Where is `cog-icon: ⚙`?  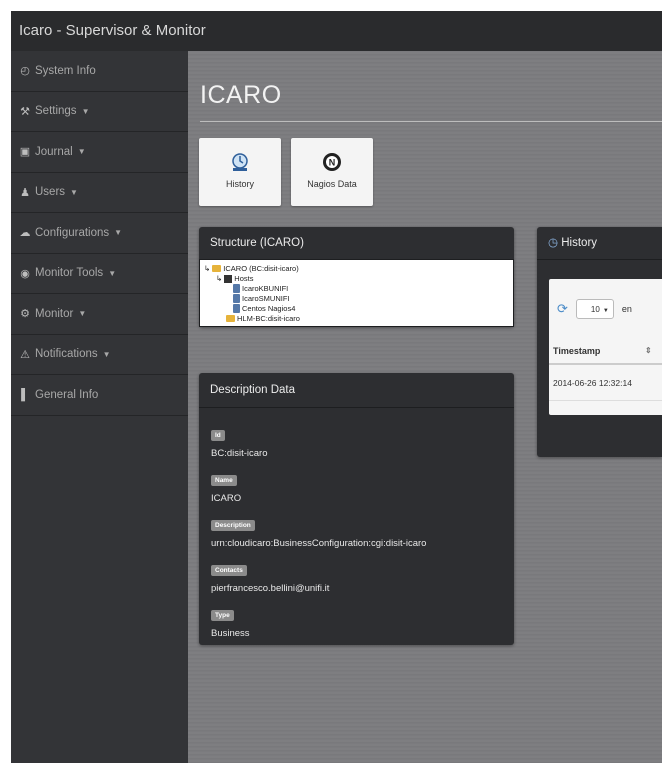 cog-icon: ⚙ is located at coordinates (25, 314).